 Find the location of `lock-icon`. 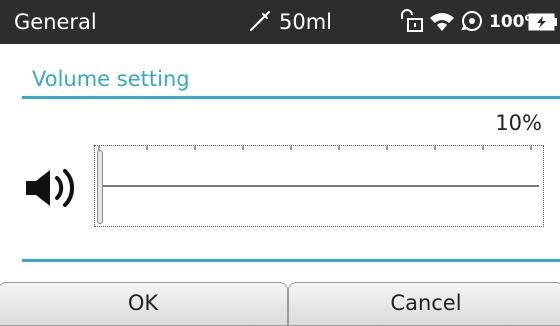

lock-icon is located at coordinates (412, 20).